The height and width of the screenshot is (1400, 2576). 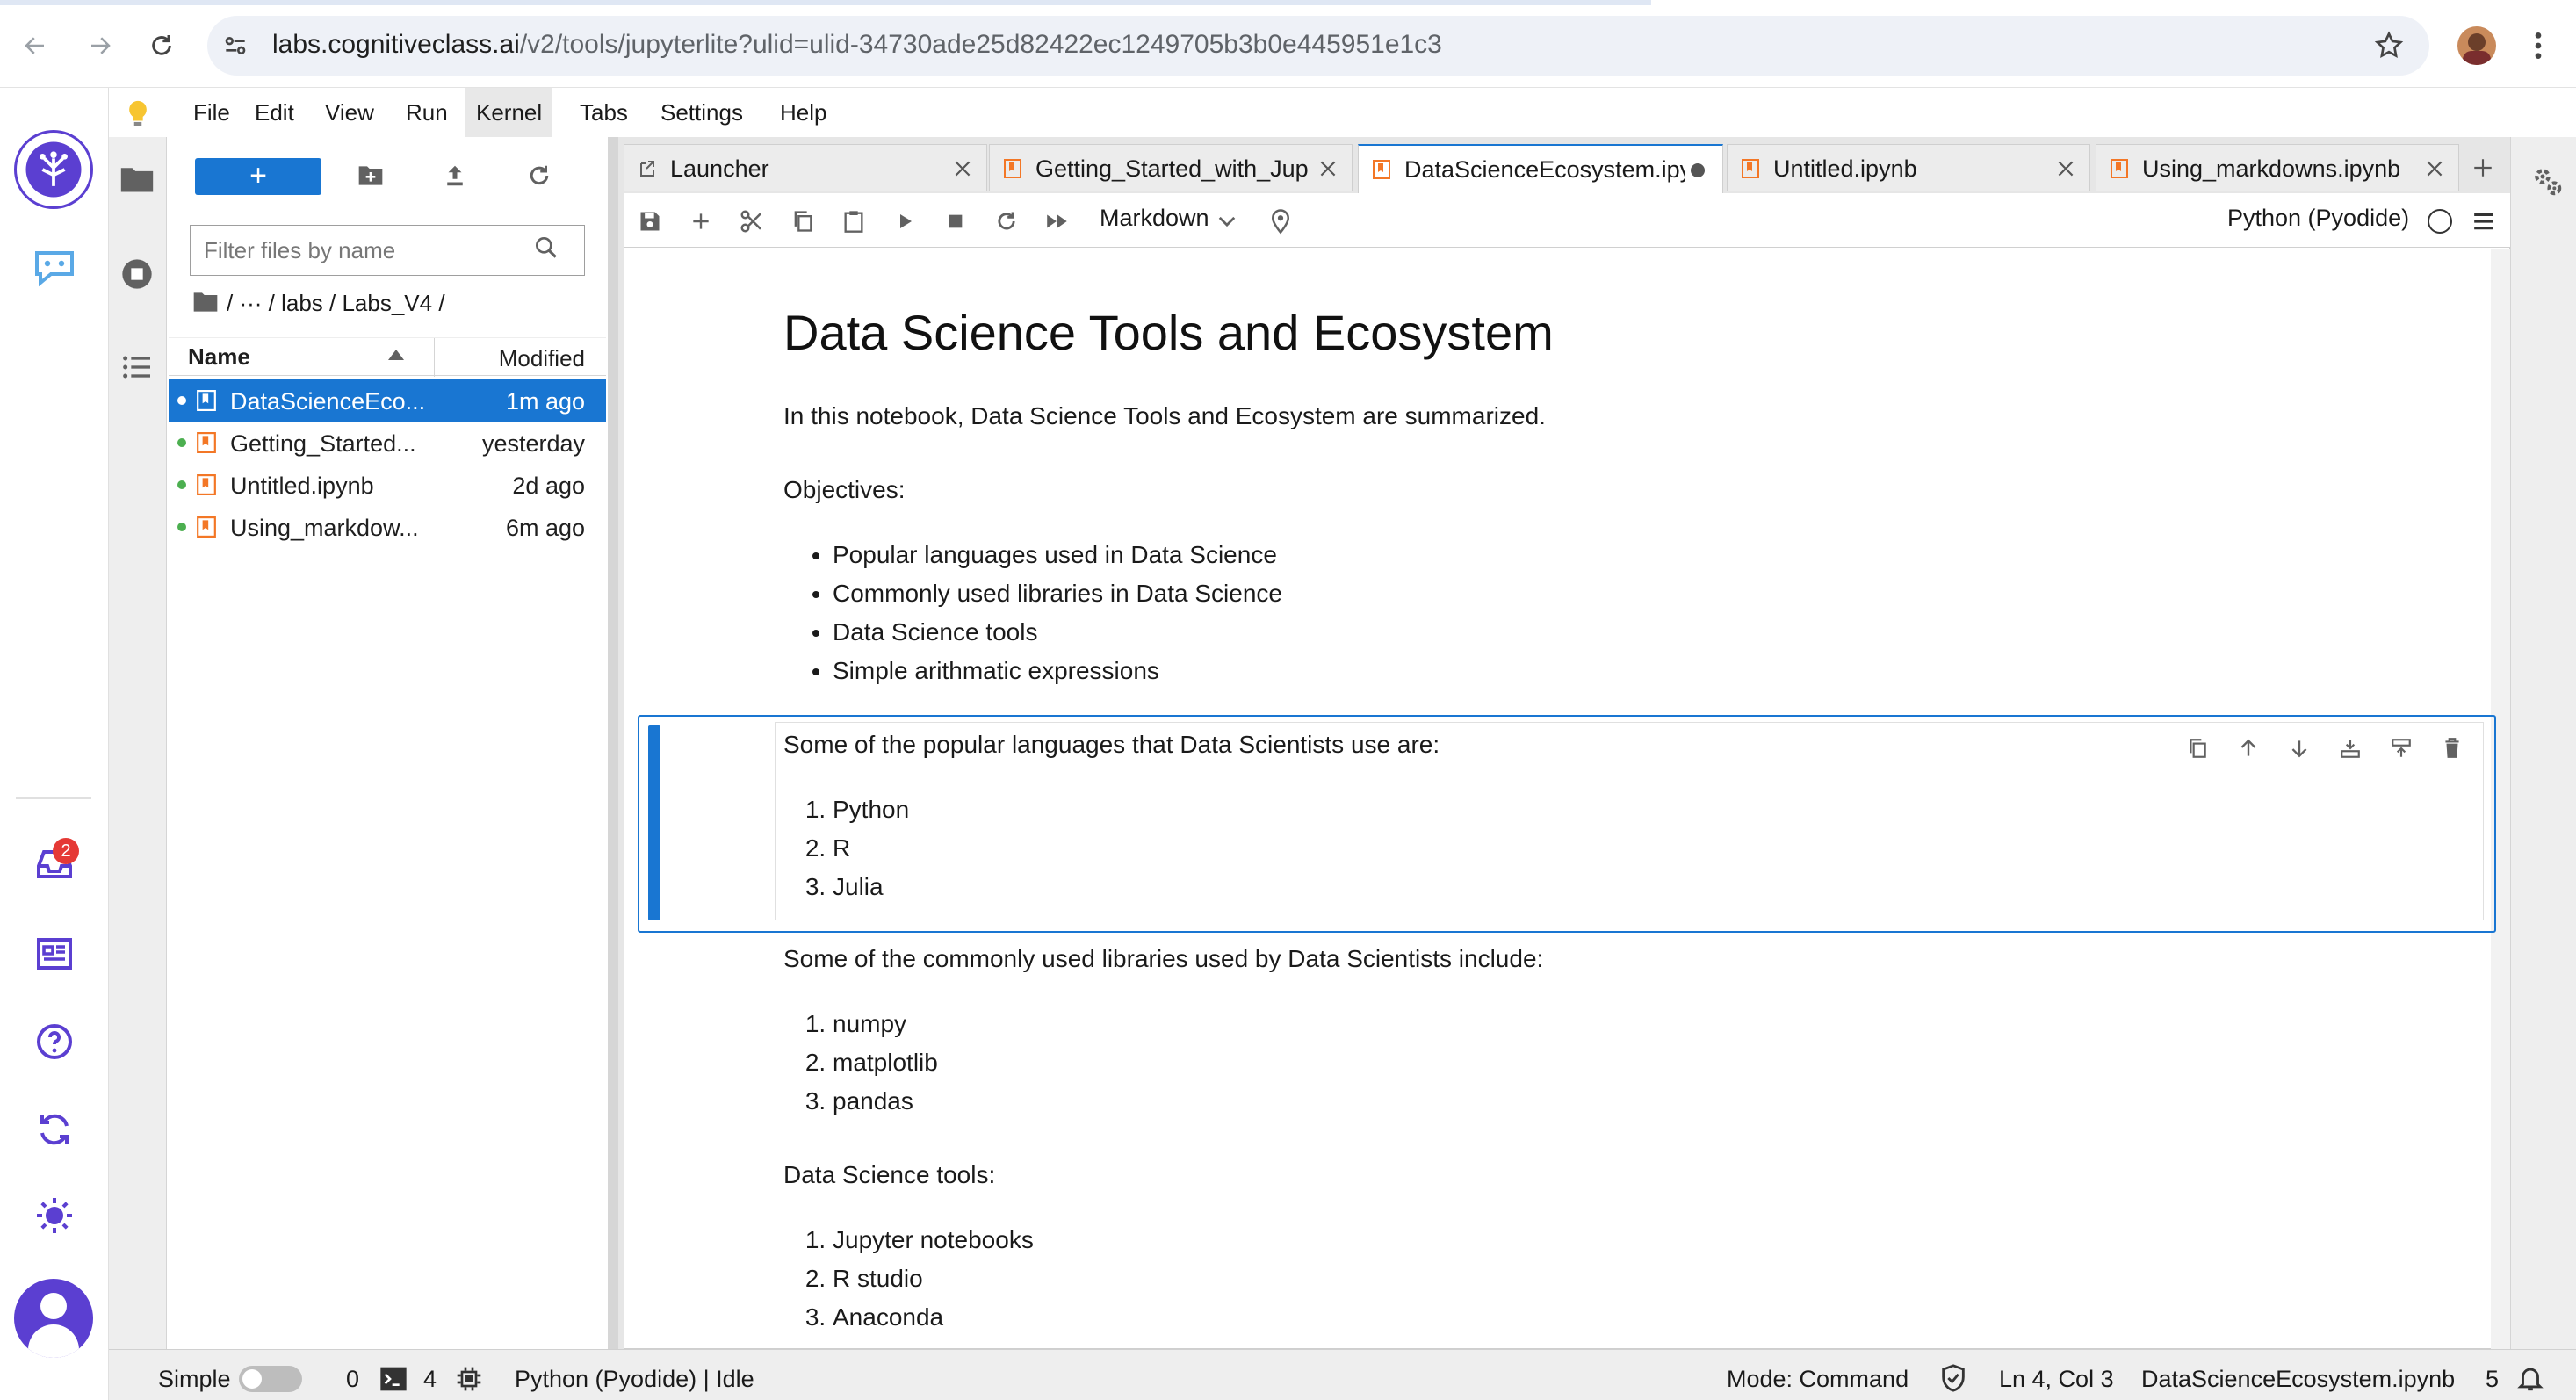 I want to click on cut-icon, so click(x=751, y=221).